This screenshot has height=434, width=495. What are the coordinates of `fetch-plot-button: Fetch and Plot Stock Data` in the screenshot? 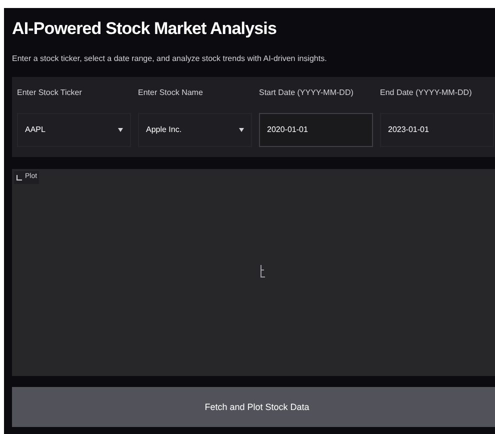 It's located at (253, 407).